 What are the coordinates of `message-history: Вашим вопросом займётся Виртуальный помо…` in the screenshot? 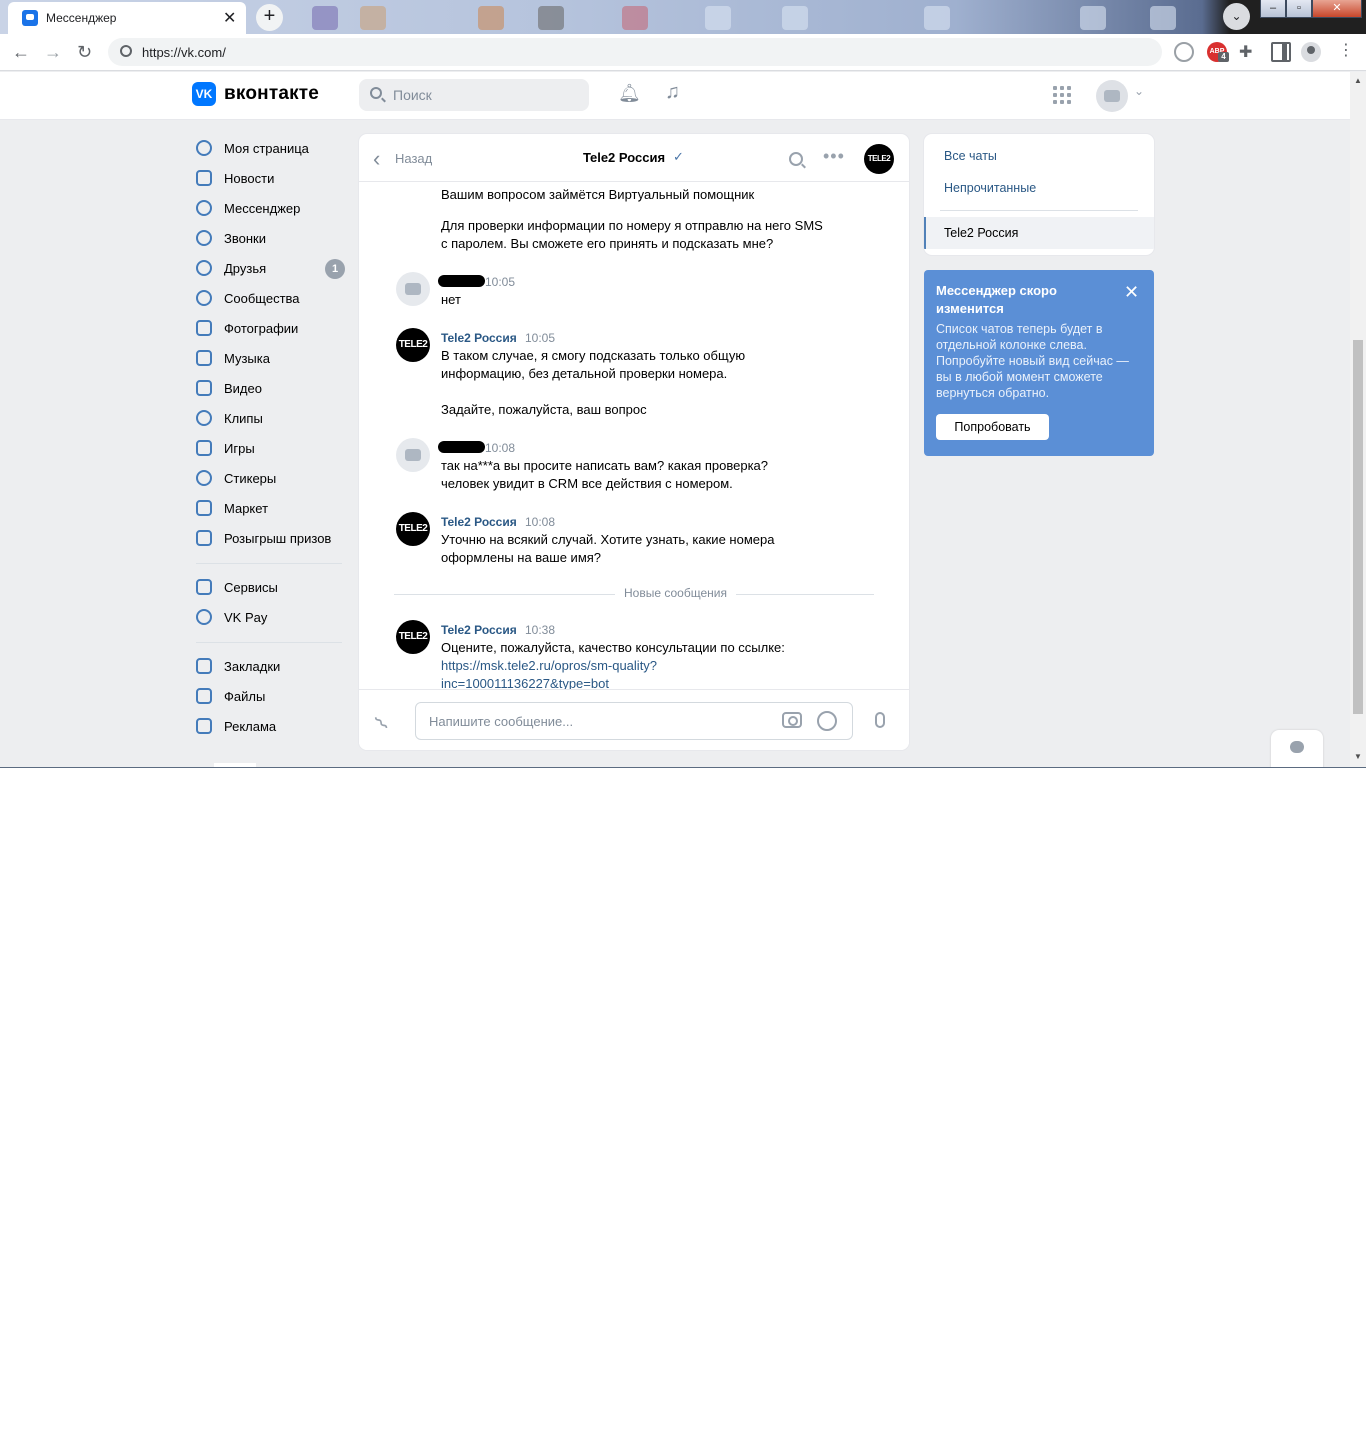 It's located at (634, 436).